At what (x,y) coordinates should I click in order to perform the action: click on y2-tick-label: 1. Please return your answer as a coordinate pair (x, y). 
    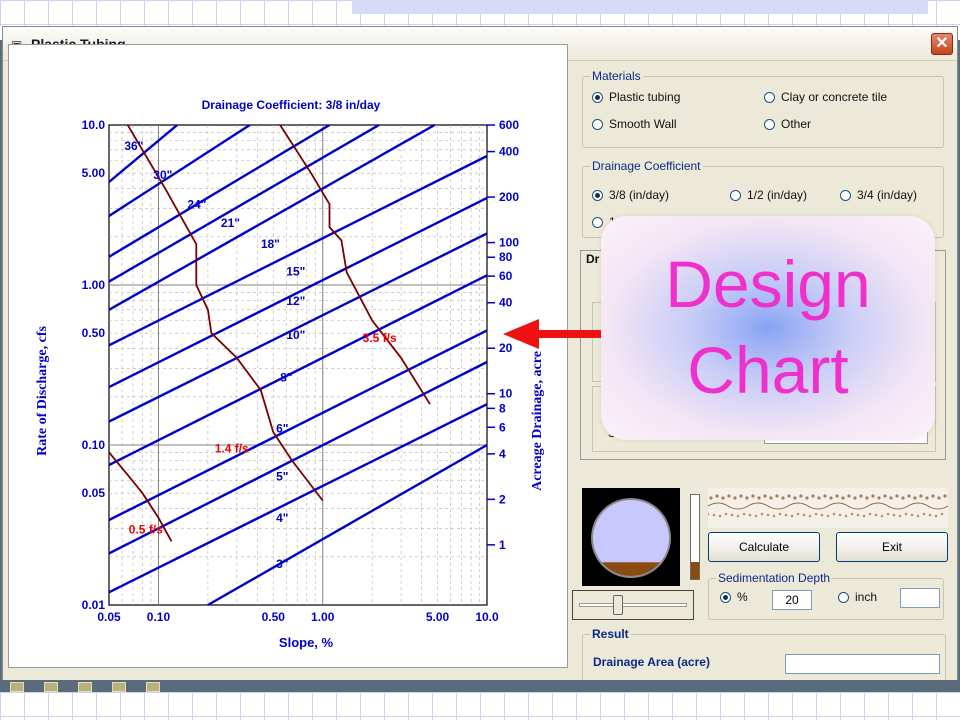
    Looking at the image, I should click on (502, 545).